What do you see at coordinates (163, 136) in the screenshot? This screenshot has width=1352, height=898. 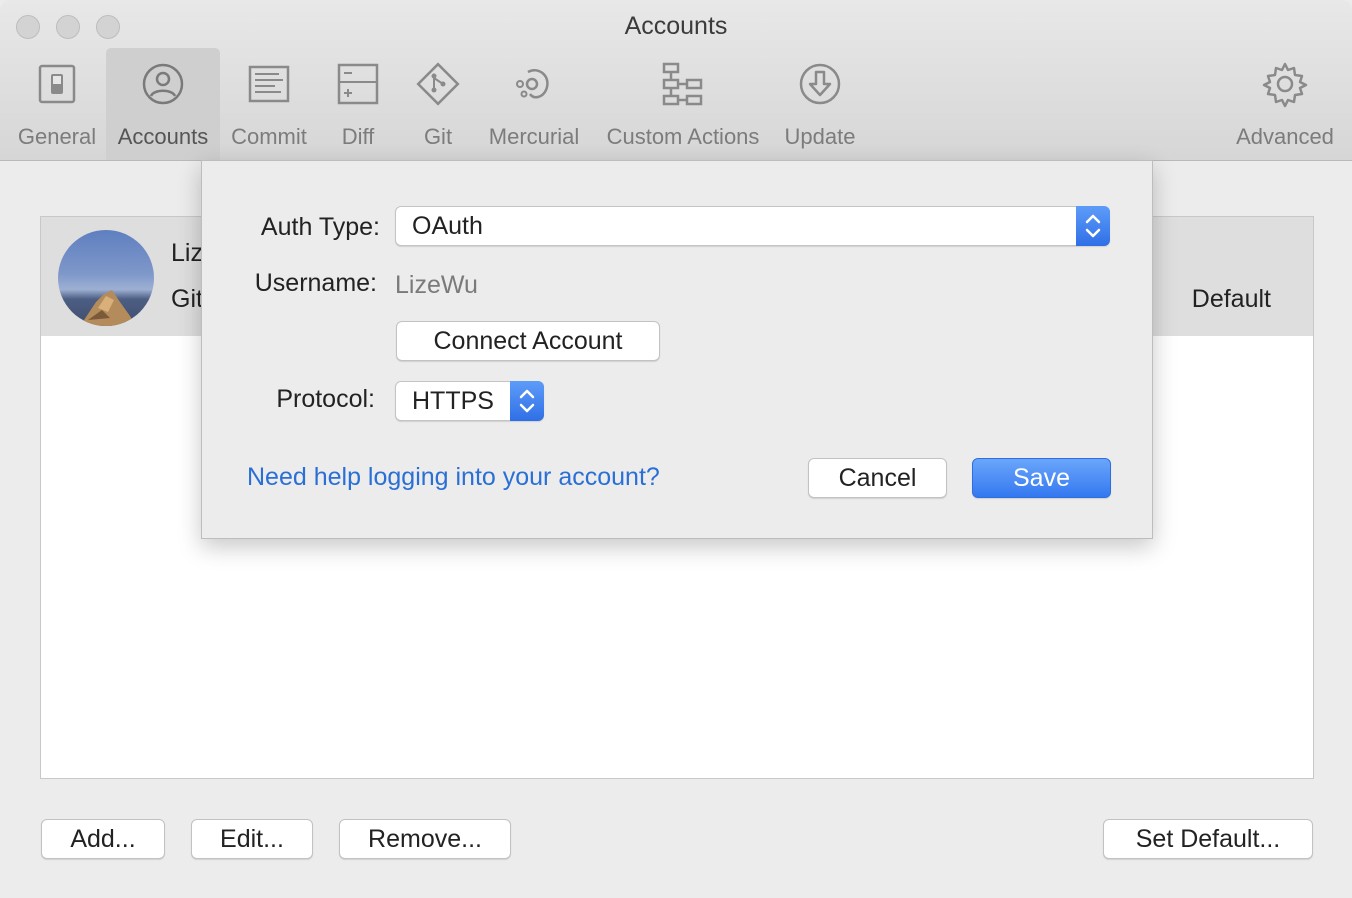 I see `tab-accounts-label: Accounts` at bounding box center [163, 136].